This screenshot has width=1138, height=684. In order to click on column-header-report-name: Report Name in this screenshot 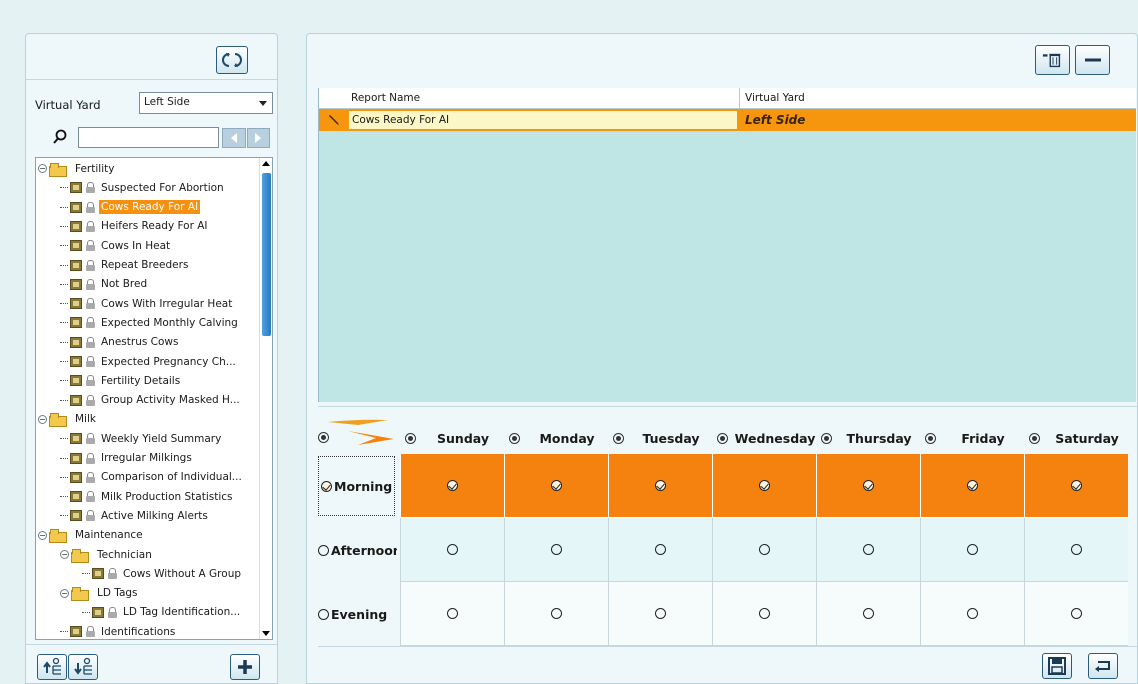, I will do `click(385, 96)`.